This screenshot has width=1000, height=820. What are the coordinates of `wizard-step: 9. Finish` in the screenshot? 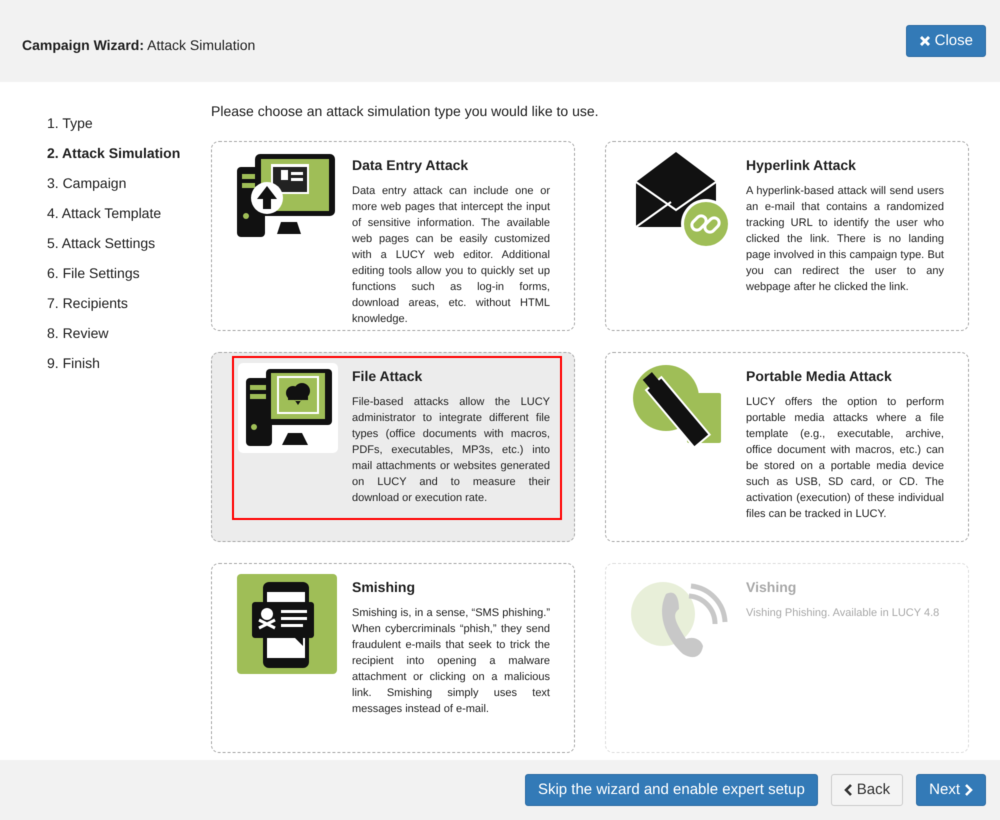 It's located at (129, 363).